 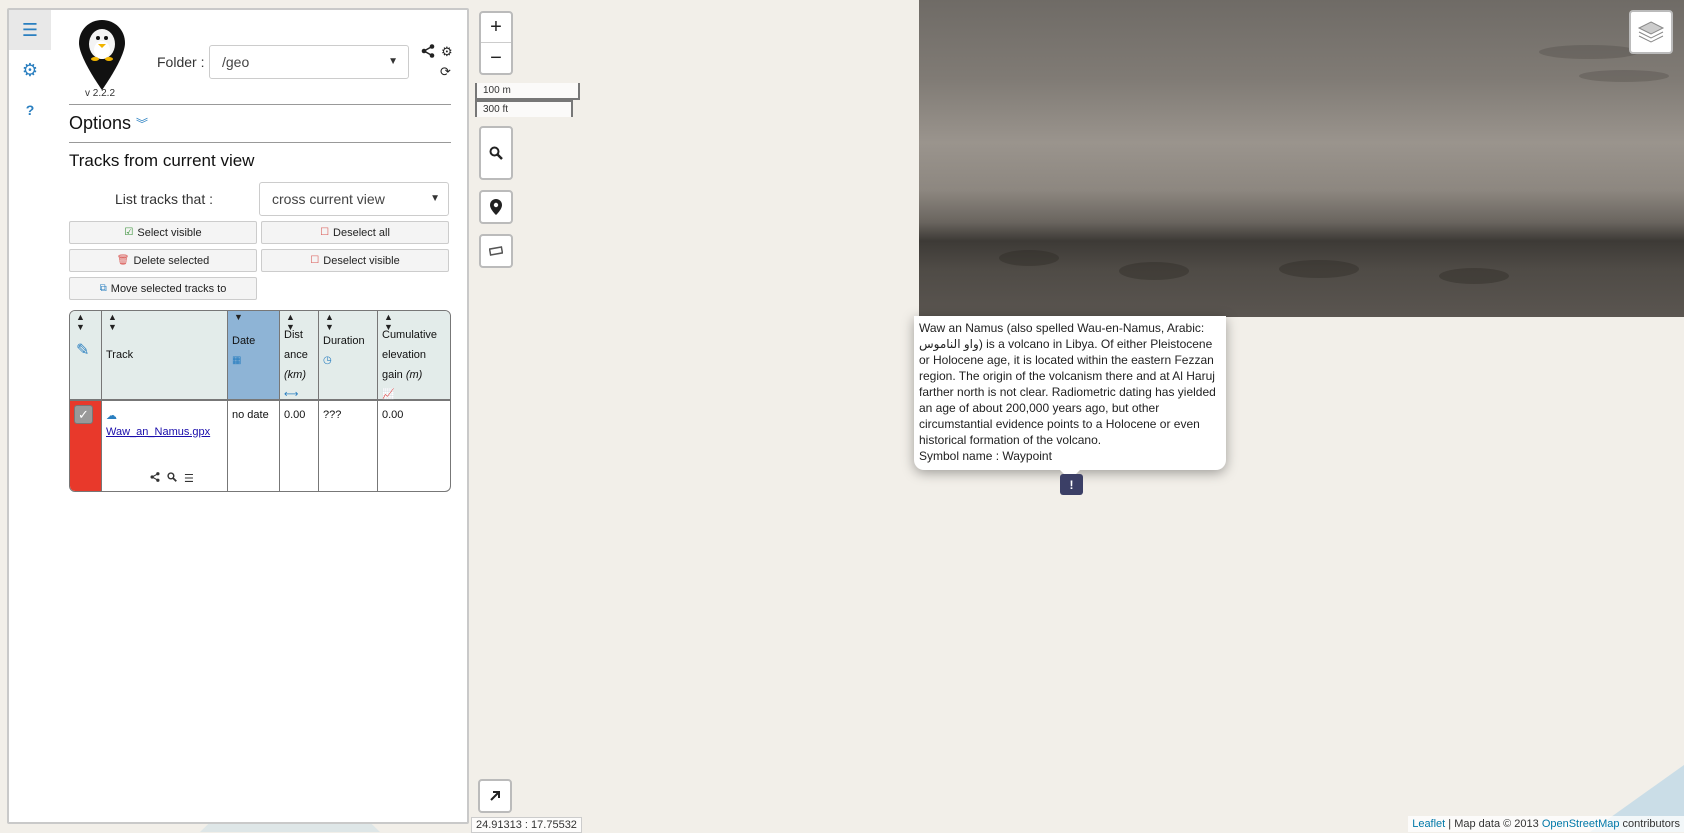 What do you see at coordinates (237, 360) in the screenshot?
I see `calendar-icon: ▦` at bounding box center [237, 360].